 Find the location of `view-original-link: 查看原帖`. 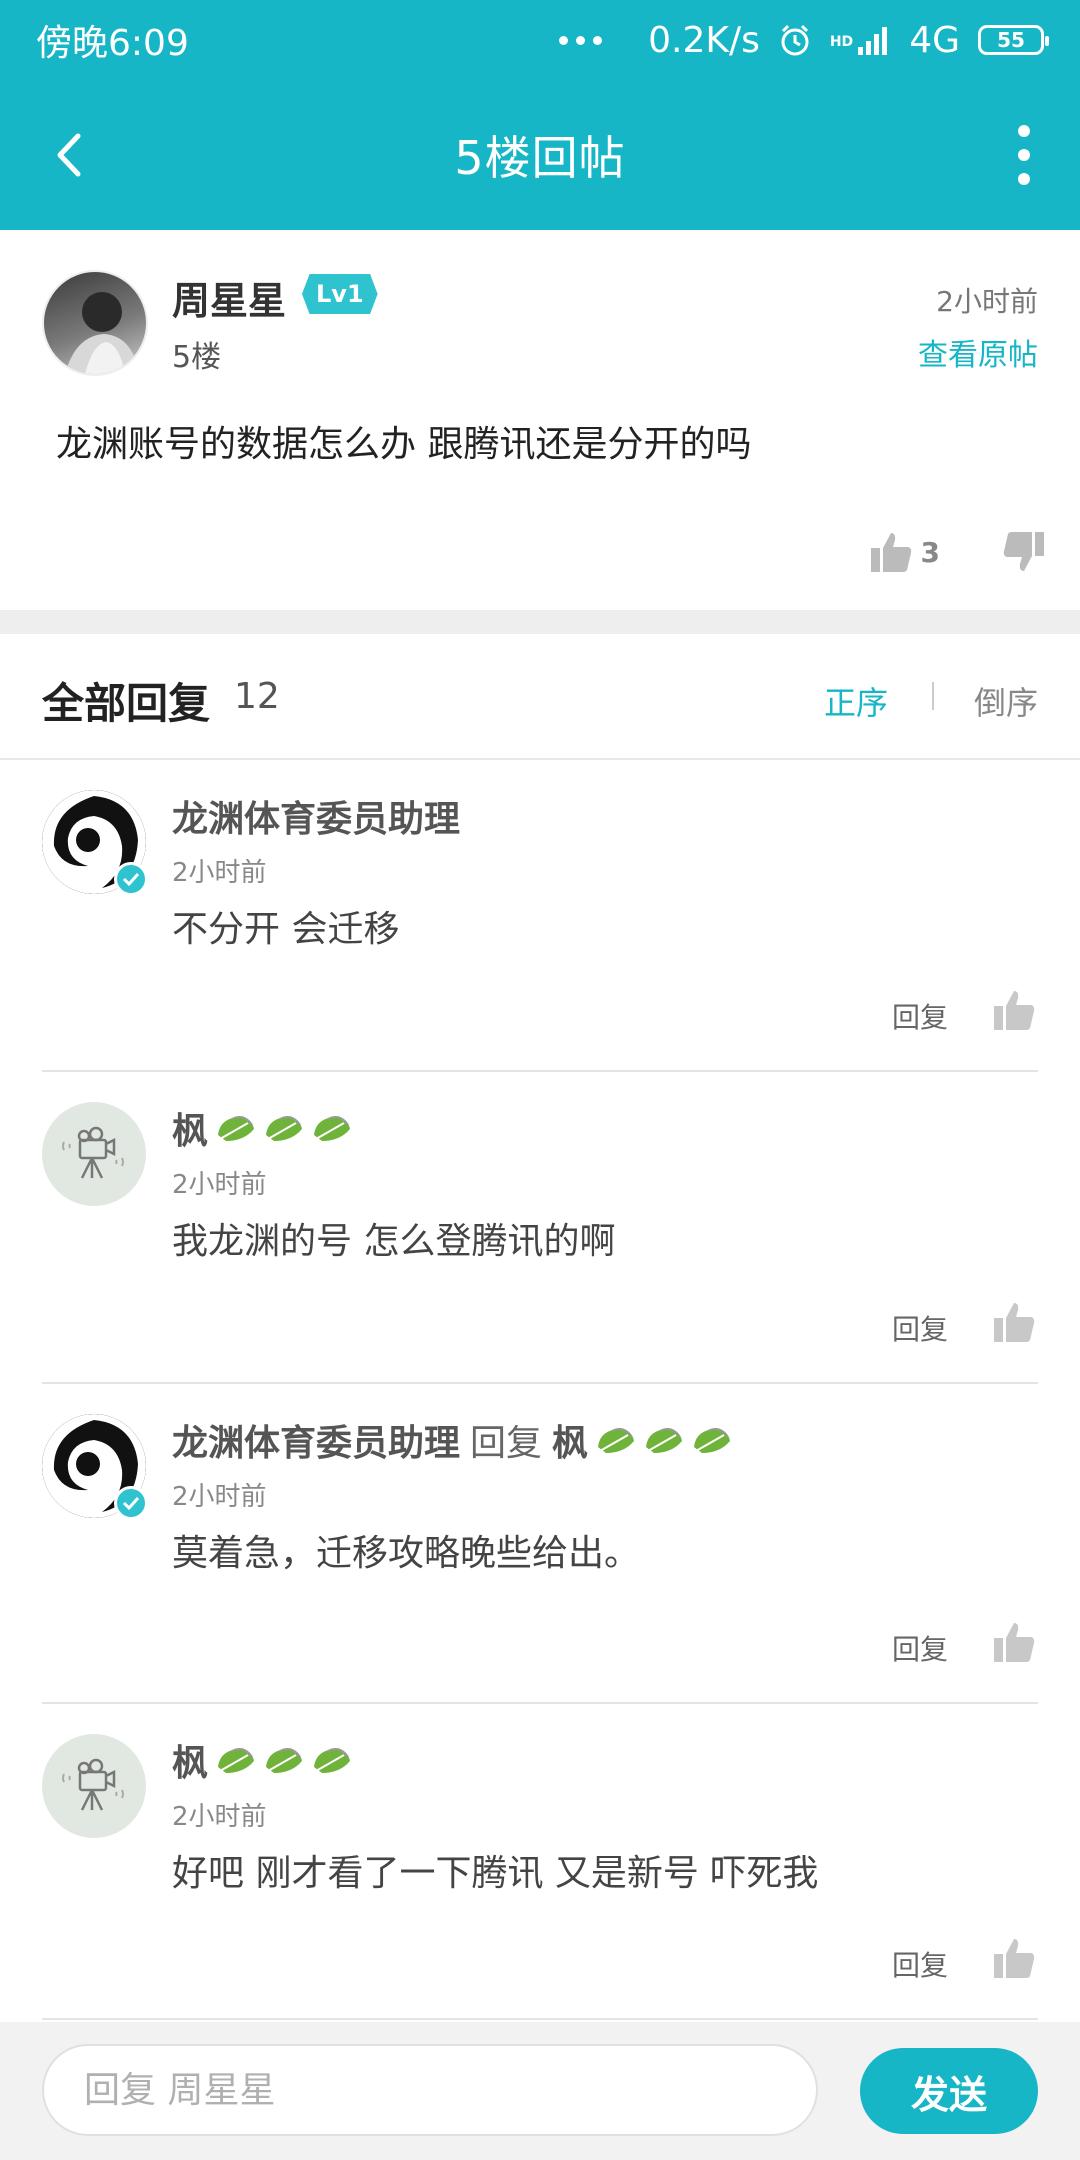

view-original-link: 查看原帖 is located at coordinates (978, 352).